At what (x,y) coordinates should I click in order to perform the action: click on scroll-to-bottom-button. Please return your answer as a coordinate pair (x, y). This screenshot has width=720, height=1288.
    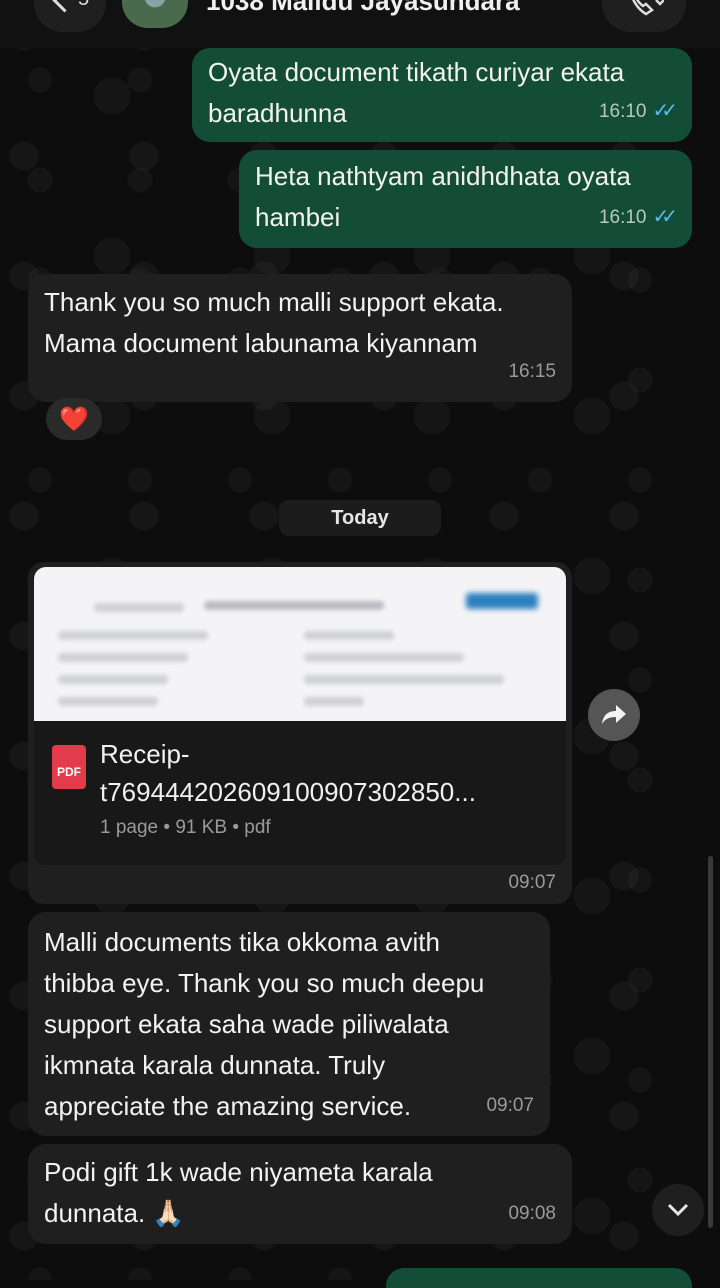
    Looking at the image, I should click on (678, 1210).